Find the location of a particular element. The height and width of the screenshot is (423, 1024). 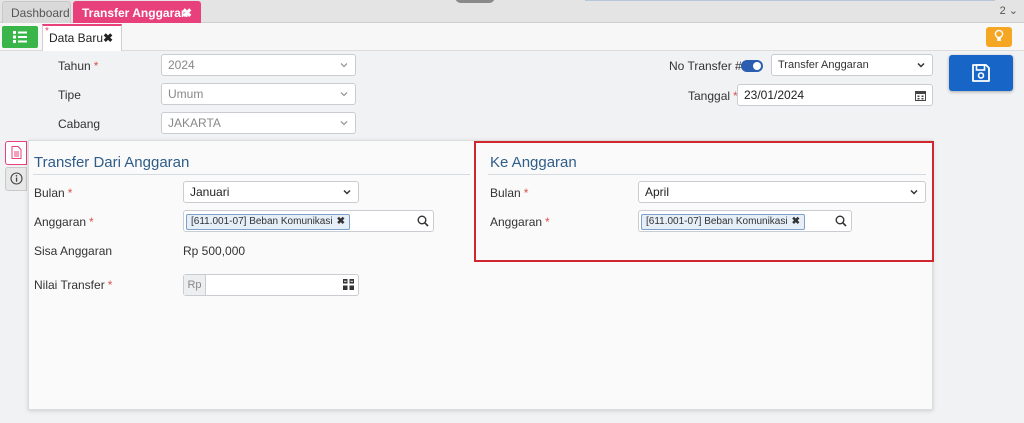

tahun-label: Tahun * is located at coordinates (78, 66).